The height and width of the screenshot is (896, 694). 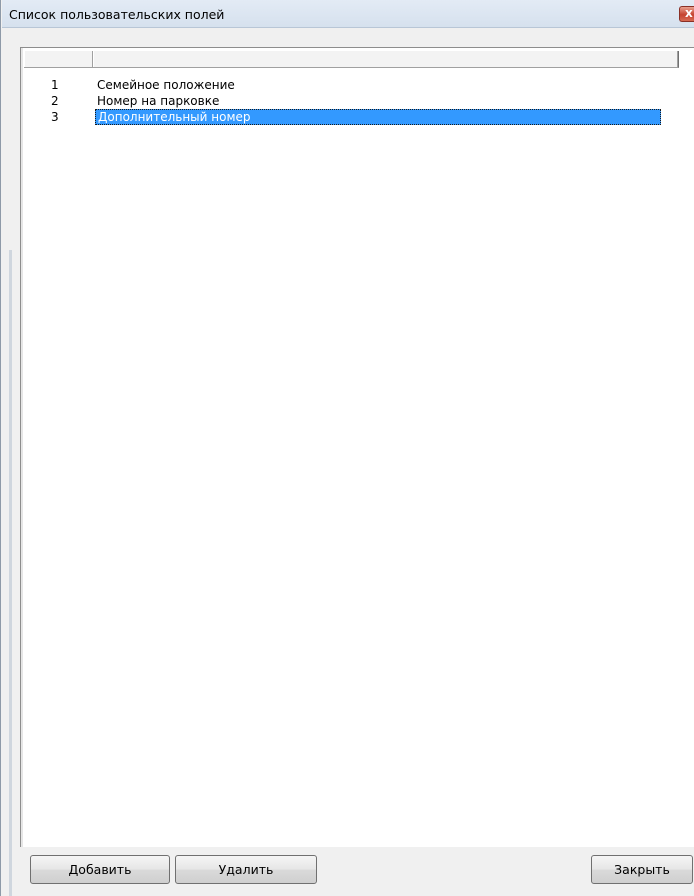 I want to click on list-header, so click(x=351, y=59).